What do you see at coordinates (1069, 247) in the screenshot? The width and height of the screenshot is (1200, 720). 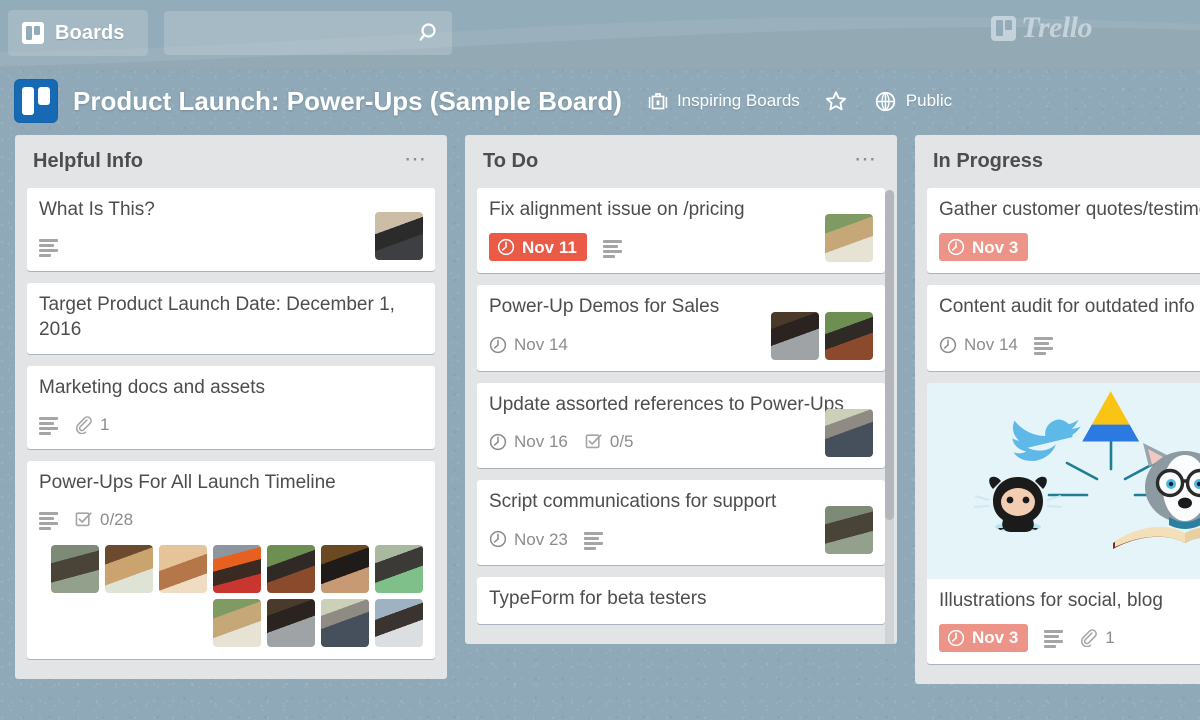 I see `card-badges: Nov 3` at bounding box center [1069, 247].